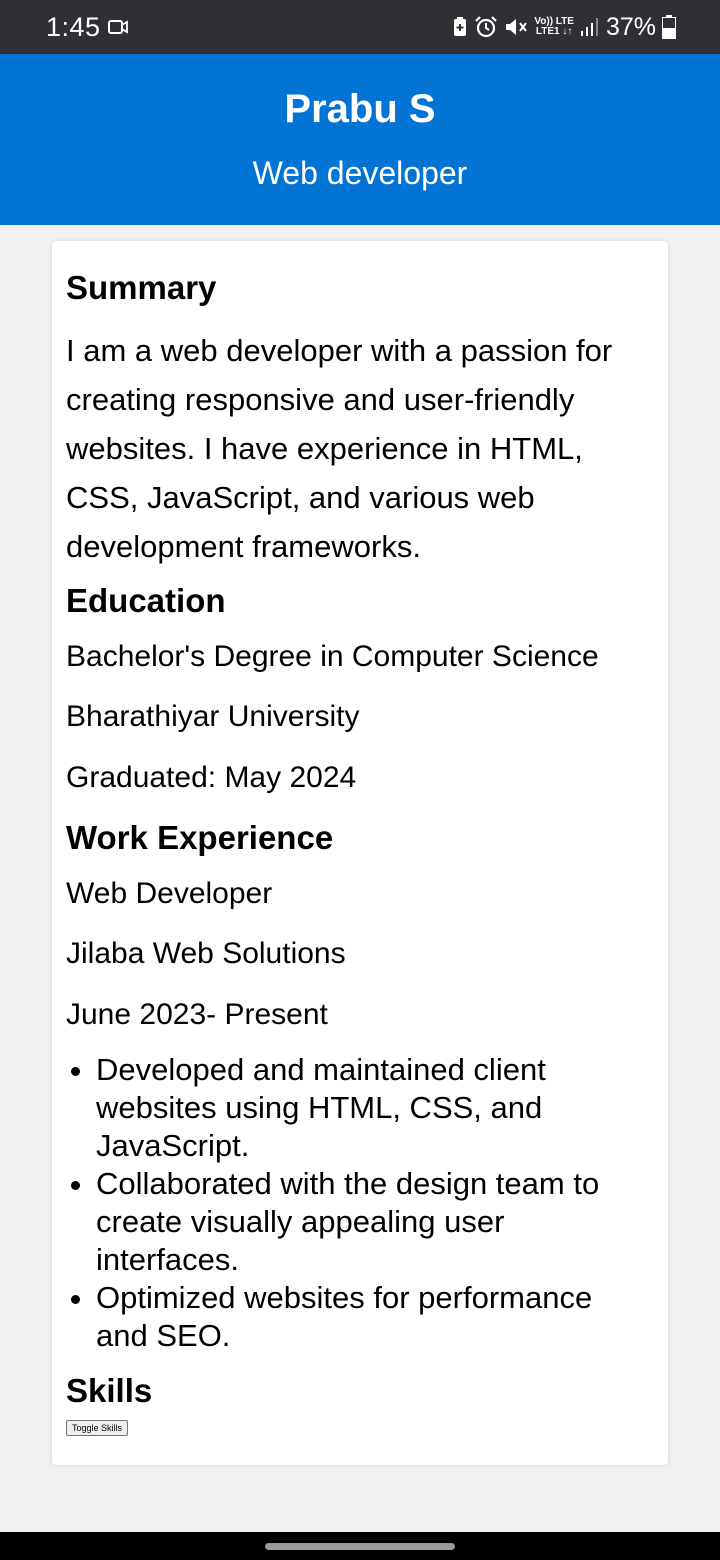 The height and width of the screenshot is (1560, 720). Describe the element at coordinates (200, 837) in the screenshot. I see `work-heading: Work Experience` at that location.